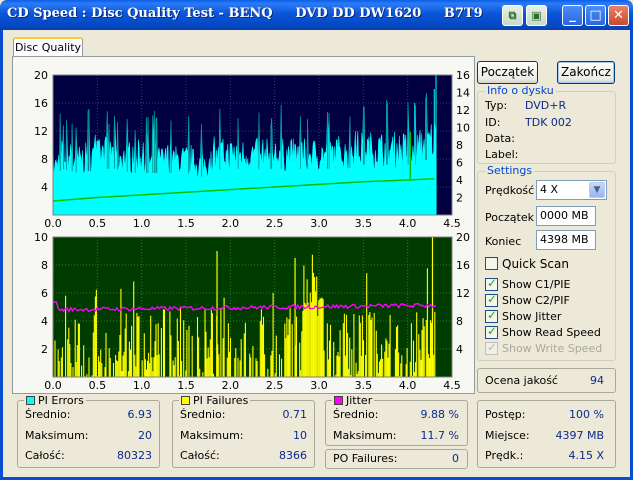 The height and width of the screenshot is (480, 633). Describe the element at coordinates (510, 171) in the screenshot. I see `settings-title: Settings` at that location.